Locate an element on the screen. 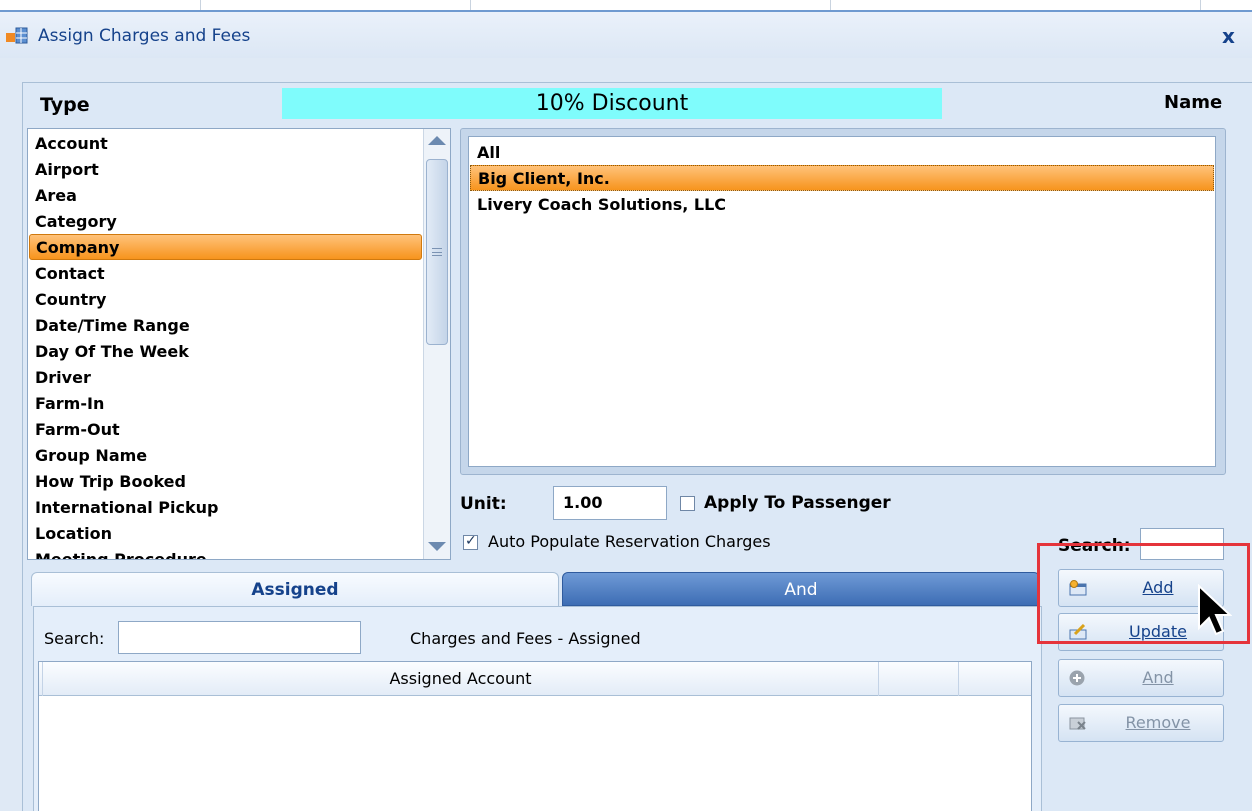 This screenshot has height=811, width=1252. type-item-driver: Driver is located at coordinates (63, 378).